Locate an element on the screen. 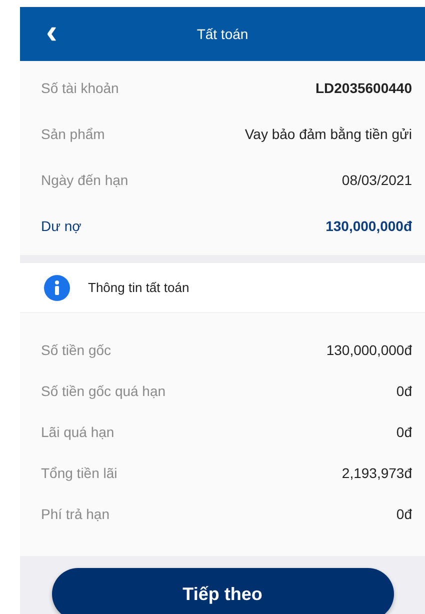 The image size is (425, 614). field-value: LD2035600440 is located at coordinates (363, 88).